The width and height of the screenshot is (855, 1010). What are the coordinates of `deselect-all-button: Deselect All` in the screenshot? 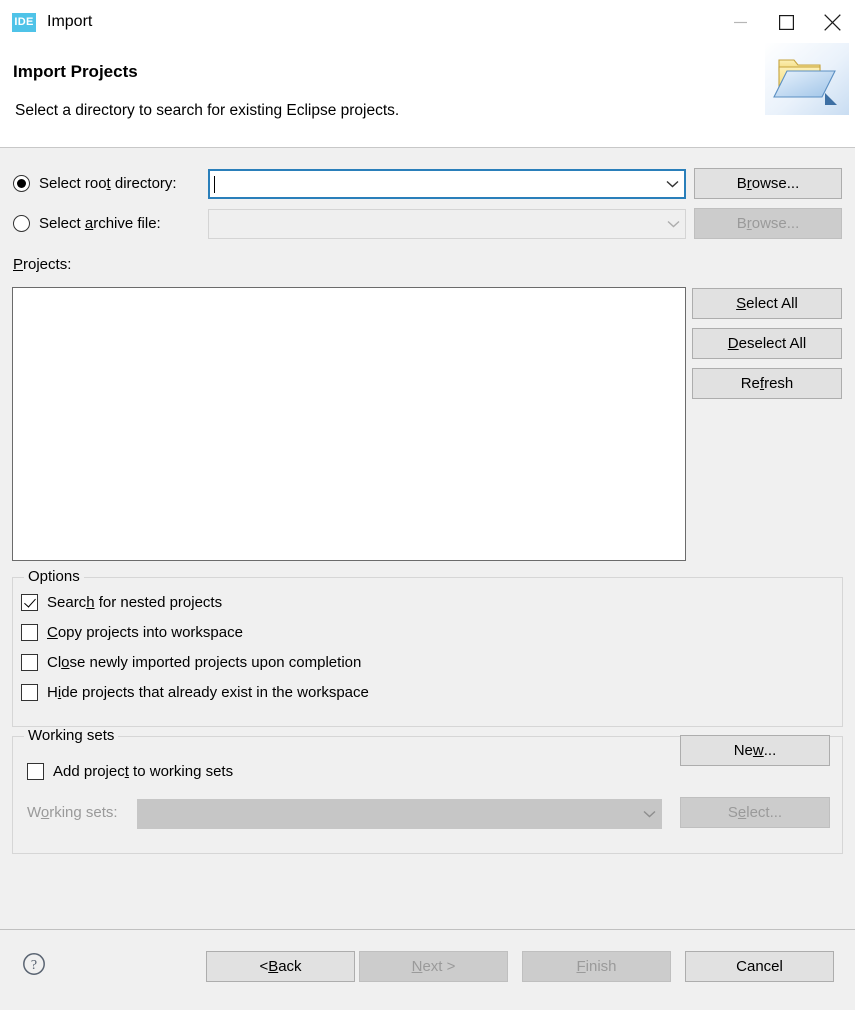 It's located at (767, 343).